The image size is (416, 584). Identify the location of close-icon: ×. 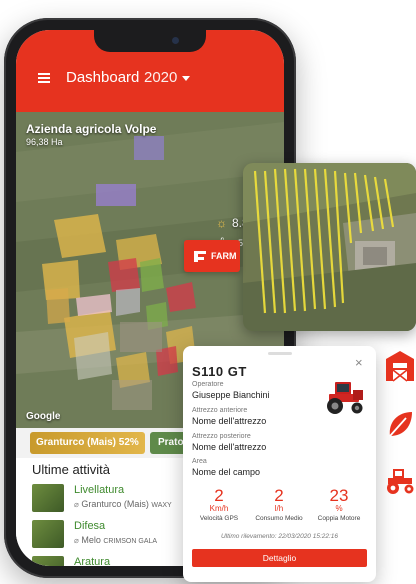
(359, 362).